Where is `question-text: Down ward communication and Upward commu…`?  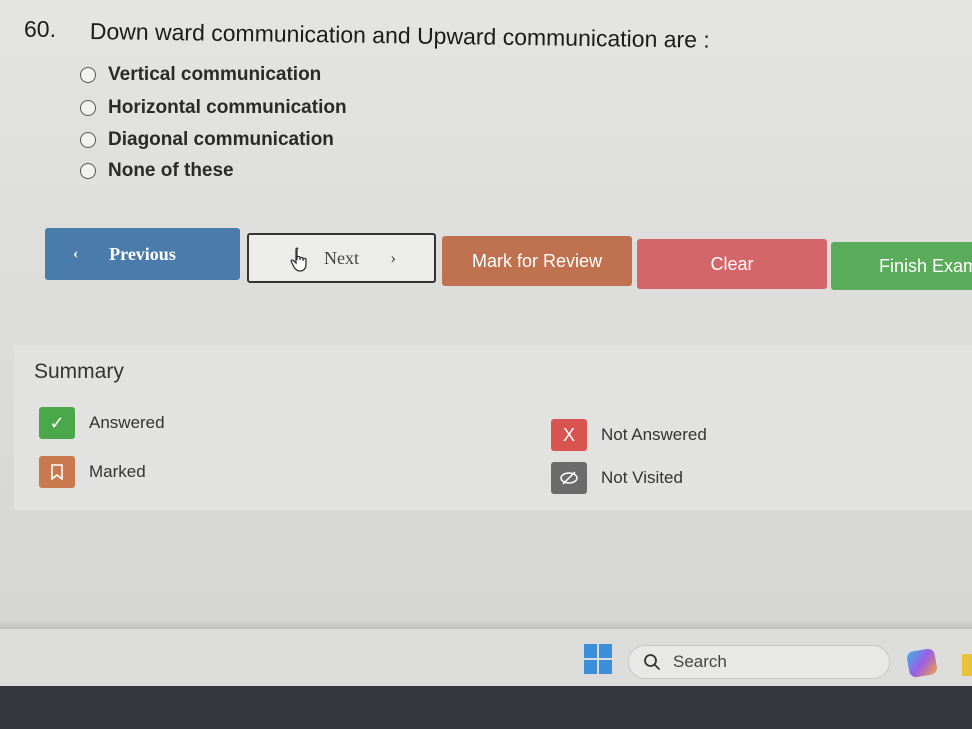
question-text: Down ward communication and Upward commu… is located at coordinates (399, 35).